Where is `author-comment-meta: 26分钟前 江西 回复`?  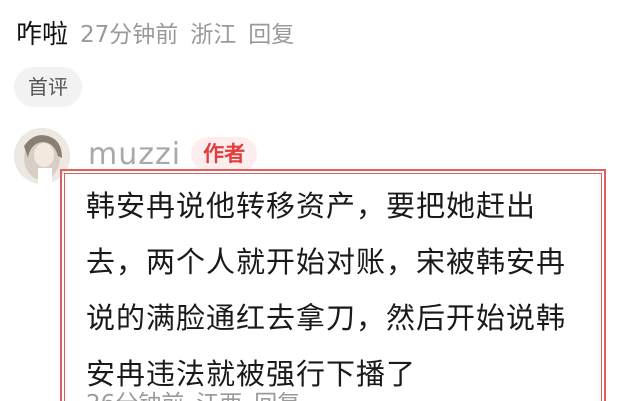
author-comment-meta: 26分钟前 江西 回复 is located at coordinates (193, 393).